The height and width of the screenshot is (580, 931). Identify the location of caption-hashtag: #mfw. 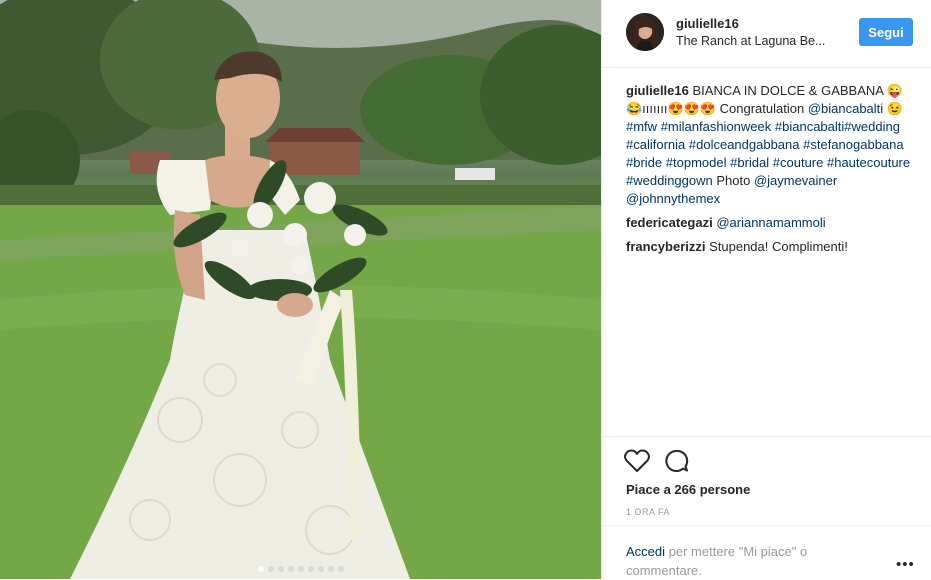
(641, 126).